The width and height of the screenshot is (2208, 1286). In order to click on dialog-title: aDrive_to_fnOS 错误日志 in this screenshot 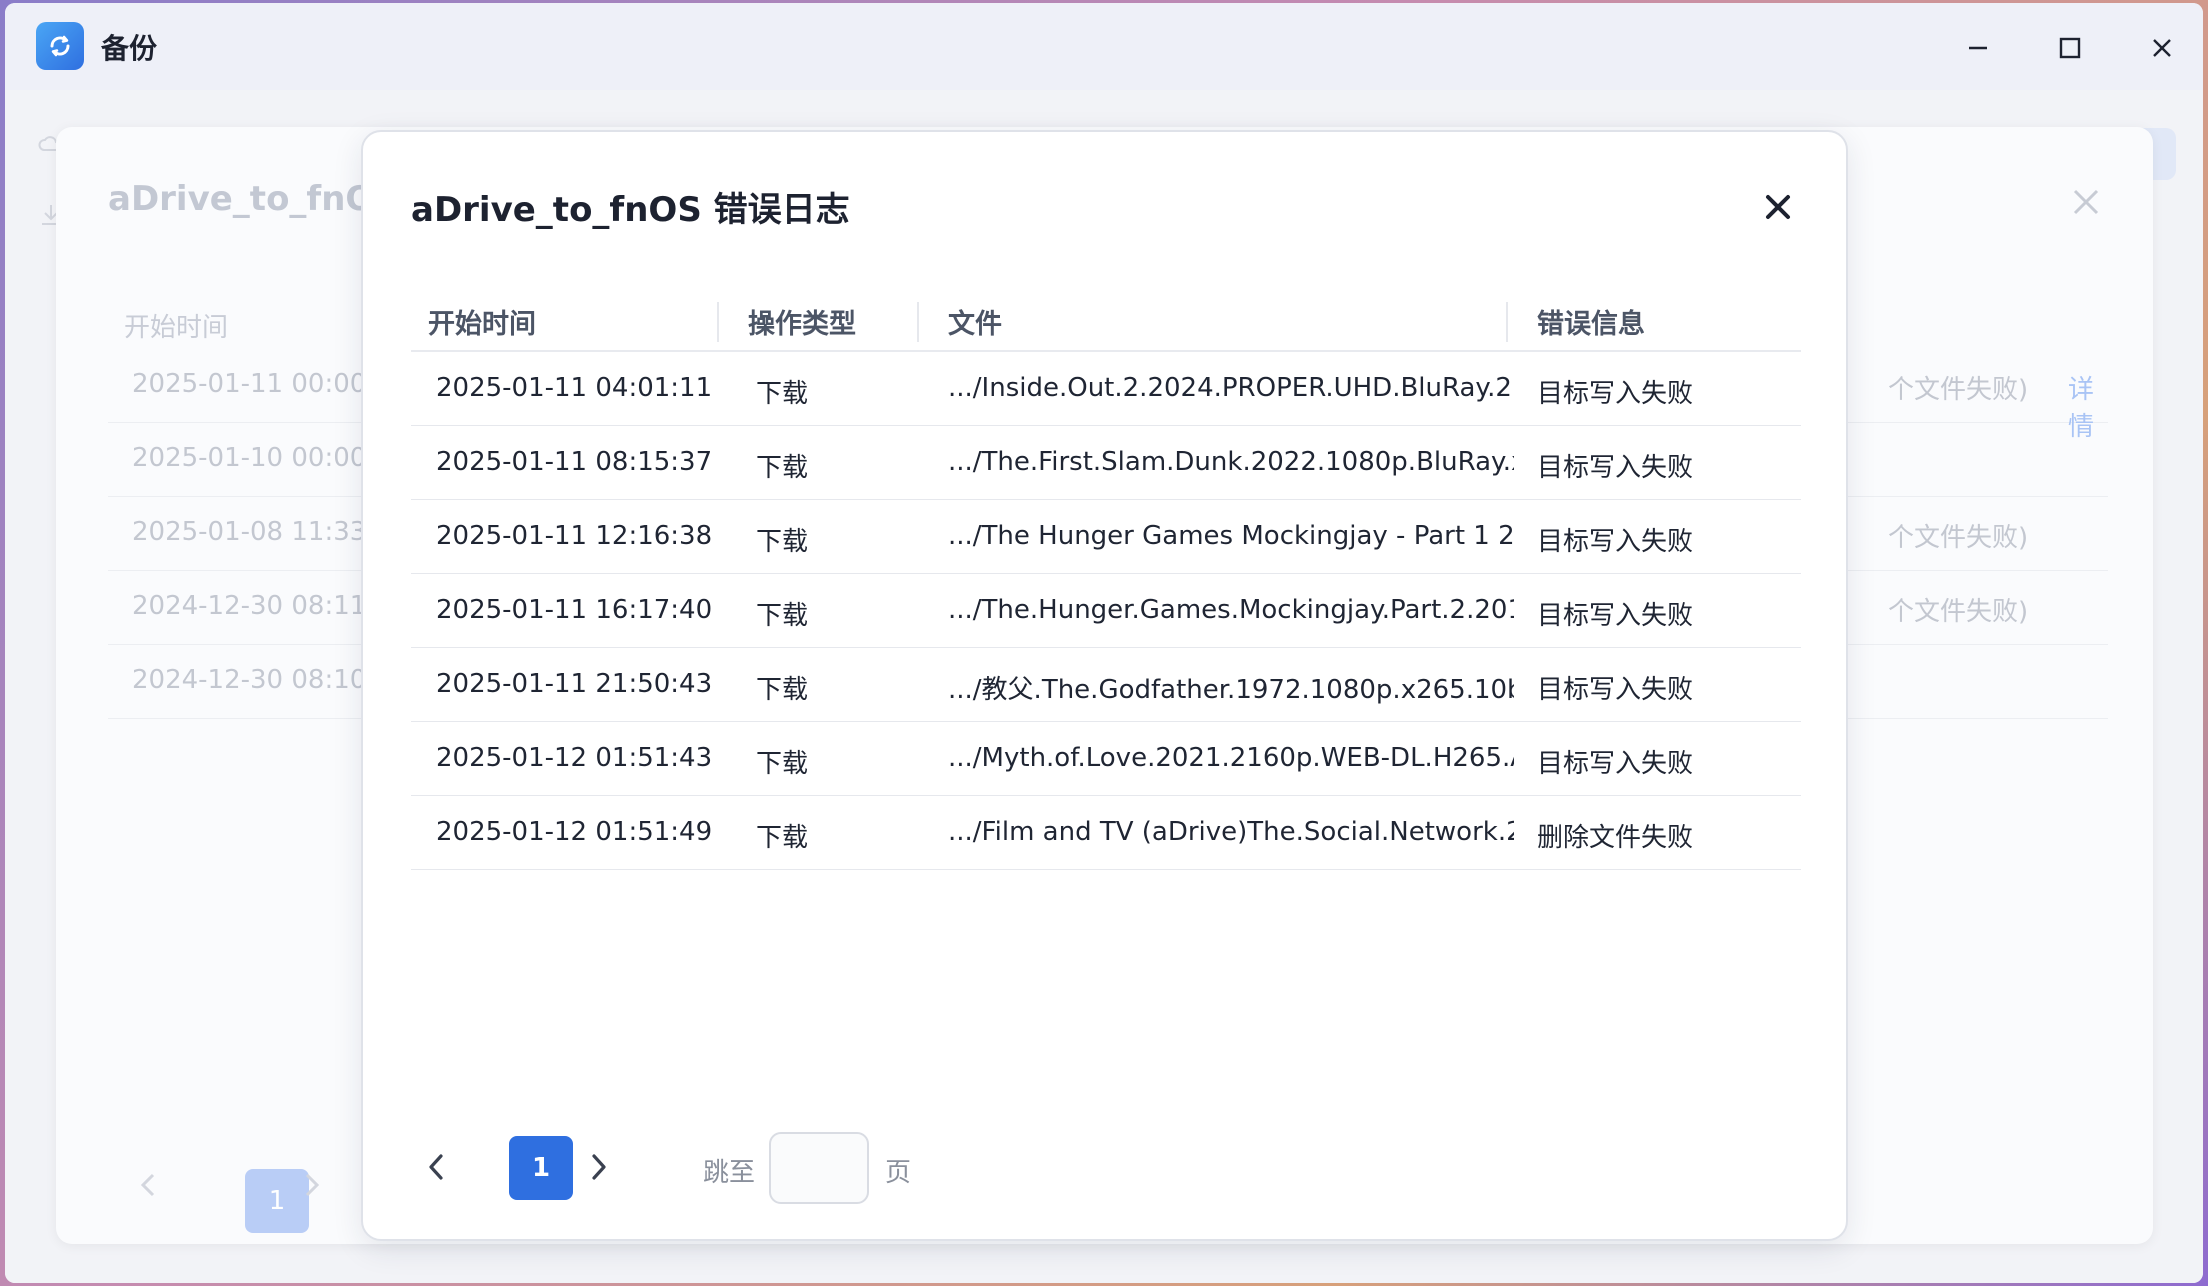, I will do `click(630, 210)`.